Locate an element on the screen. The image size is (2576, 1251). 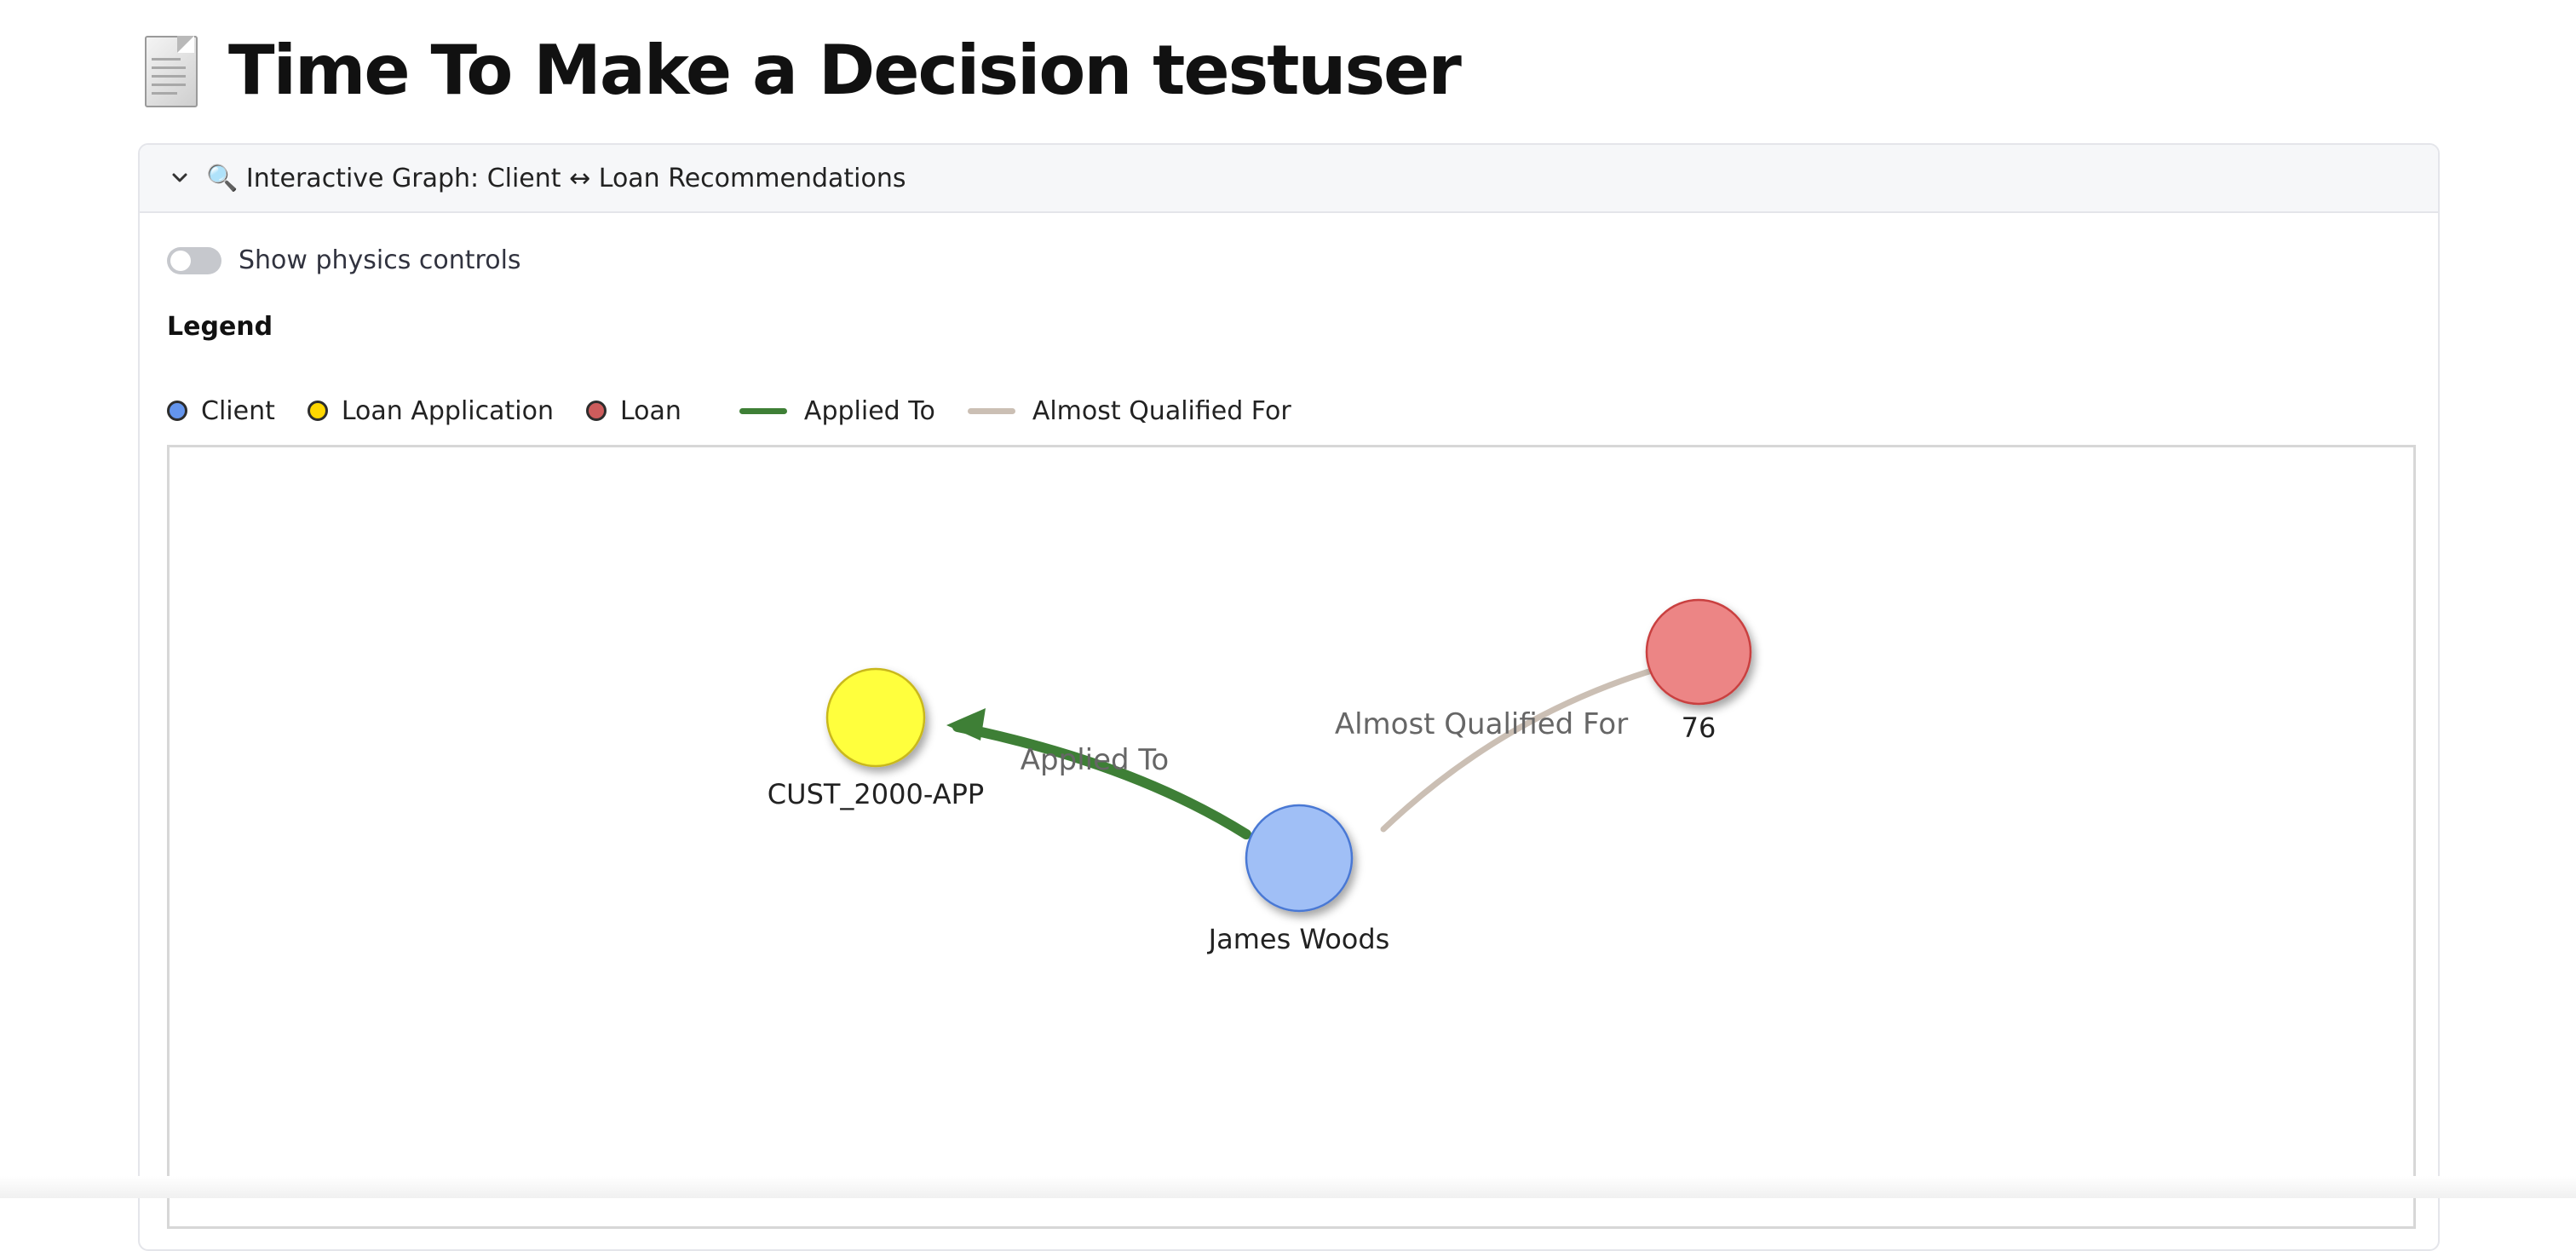
loan-dot-icon is located at coordinates (596, 411).